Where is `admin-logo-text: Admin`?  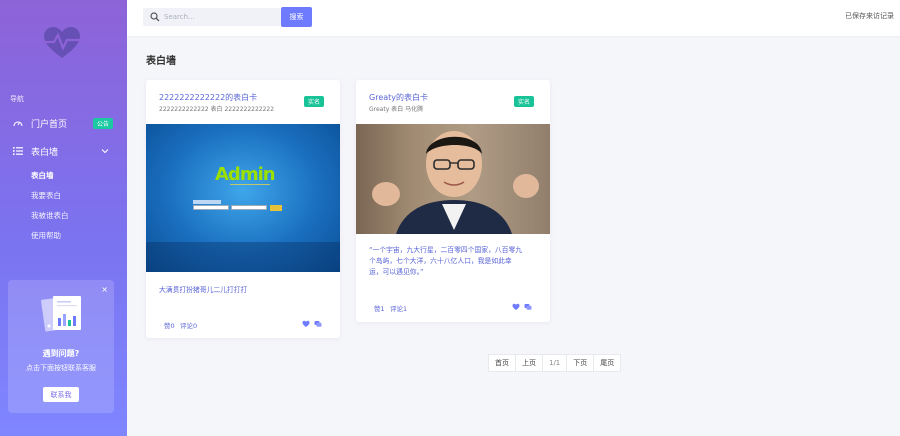 admin-logo-text: Admin is located at coordinates (245, 174).